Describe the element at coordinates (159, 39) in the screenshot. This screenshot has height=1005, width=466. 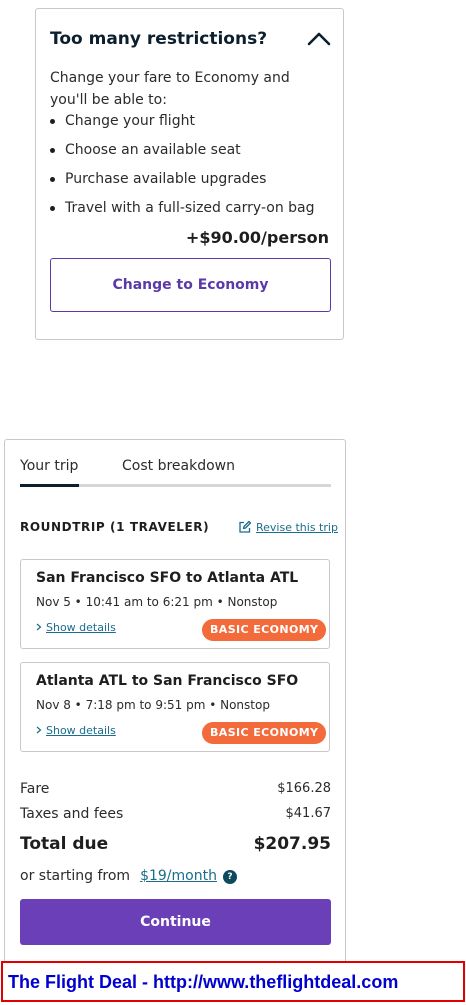
I see `upsell-title: Too many restrictions?` at that location.